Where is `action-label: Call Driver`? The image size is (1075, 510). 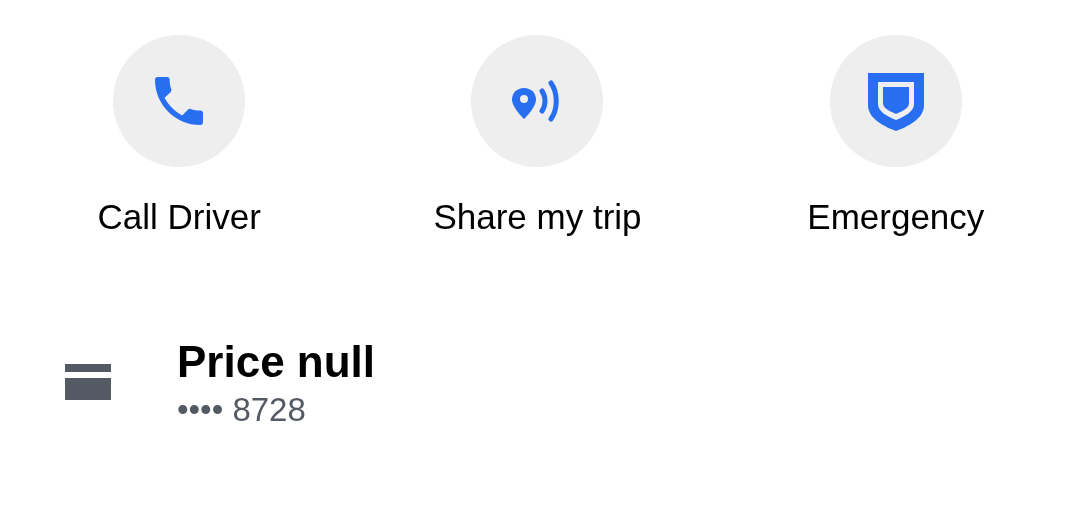
action-label: Call Driver is located at coordinates (179, 217).